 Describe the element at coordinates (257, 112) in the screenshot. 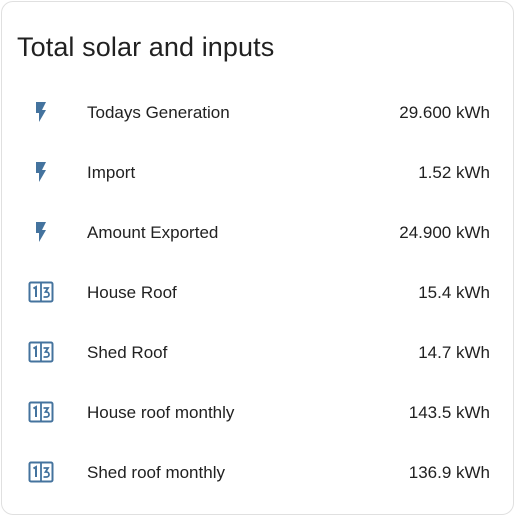

I see `entity-row-todays-generation: Todays Generation 29.600 kWh` at that location.